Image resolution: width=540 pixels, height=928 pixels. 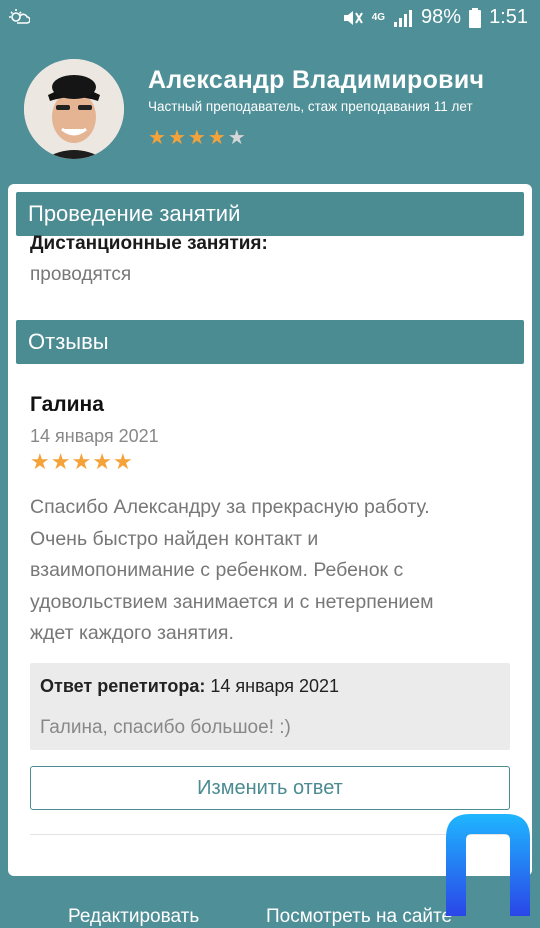 What do you see at coordinates (441, 17) in the screenshot?
I see `battery-percent: 98%` at bounding box center [441, 17].